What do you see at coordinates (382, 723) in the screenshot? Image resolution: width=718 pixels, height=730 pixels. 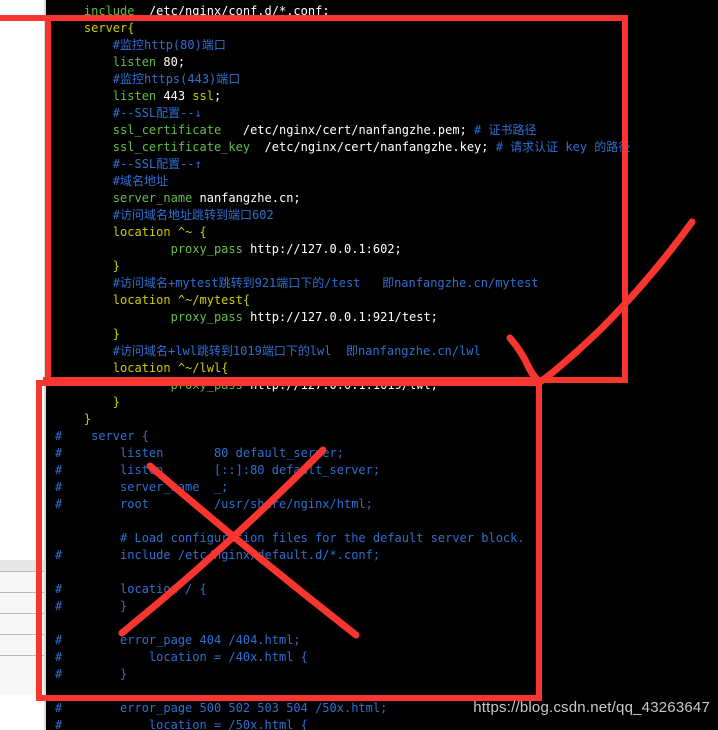 I see `code-line: # location = /50x.html {` at bounding box center [382, 723].